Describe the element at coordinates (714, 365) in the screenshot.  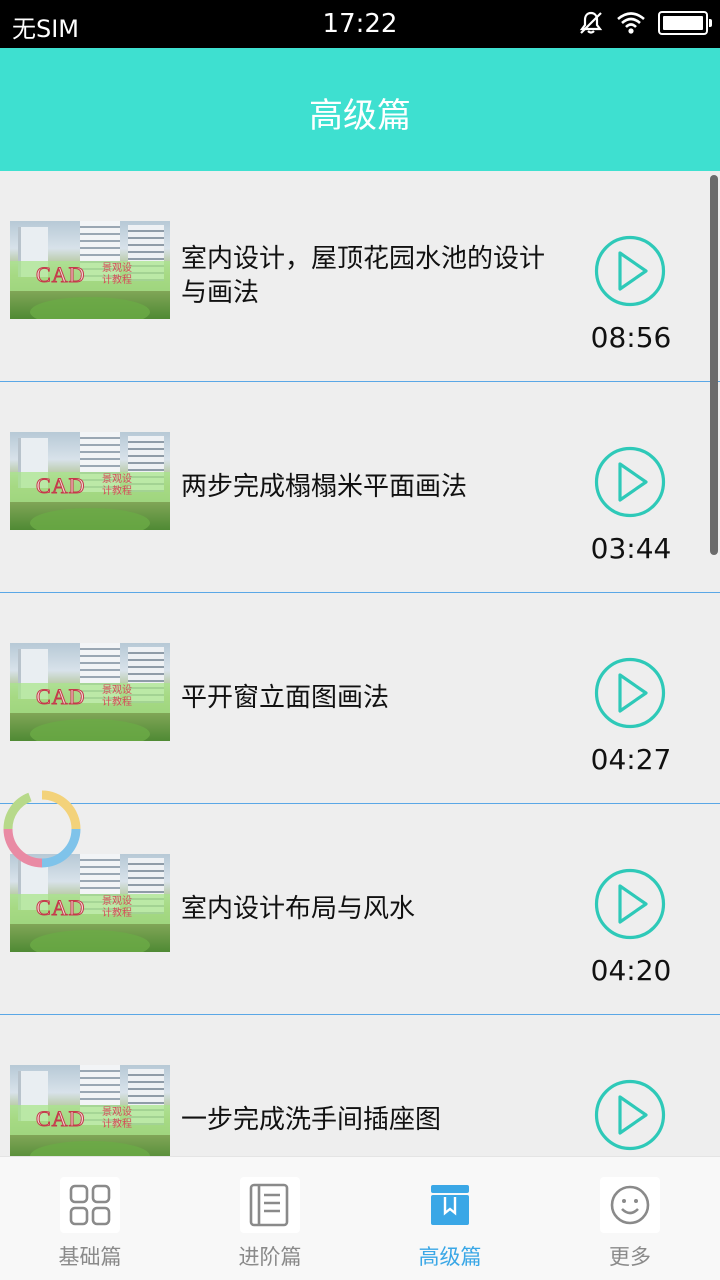
I see `scrollbar` at that location.